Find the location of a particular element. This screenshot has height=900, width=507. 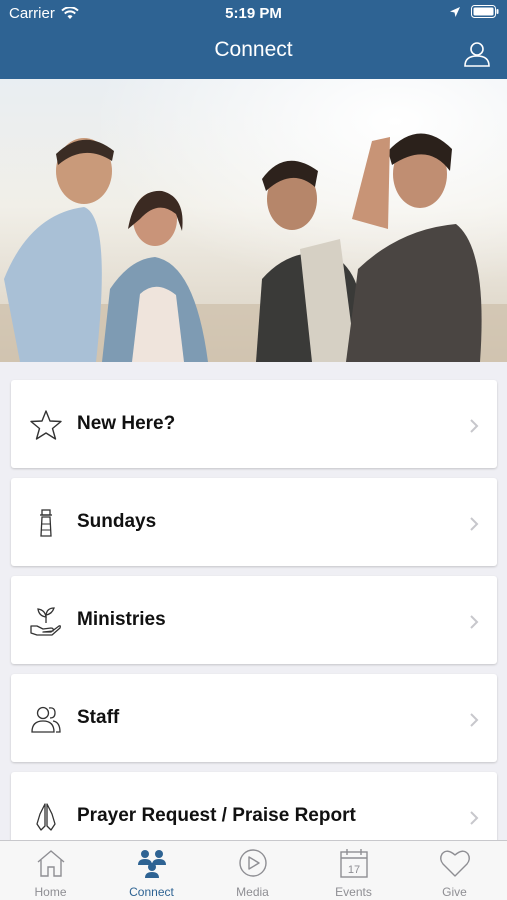

tab-label: Home is located at coordinates (50, 892).